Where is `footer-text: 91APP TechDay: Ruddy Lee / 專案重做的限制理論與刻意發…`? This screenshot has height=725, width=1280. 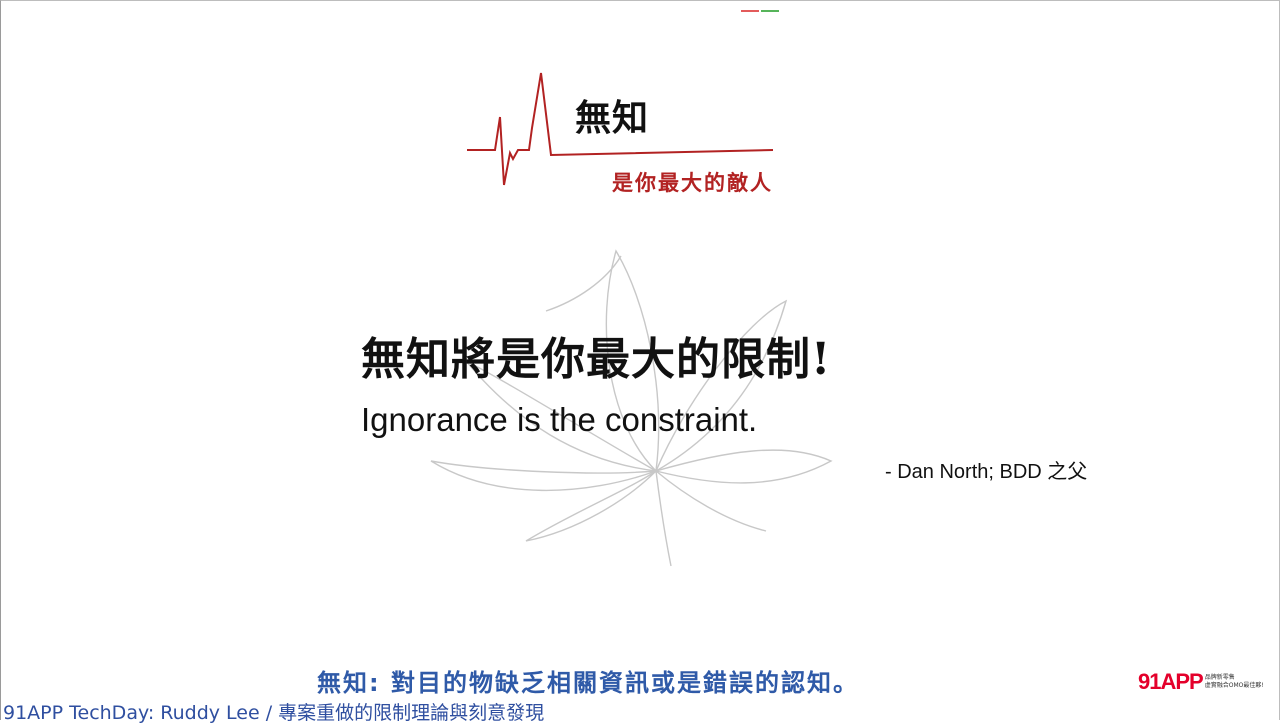 footer-text: 91APP TechDay: Ruddy Lee / 專案重做的限制理論與刻意發… is located at coordinates (274, 713).